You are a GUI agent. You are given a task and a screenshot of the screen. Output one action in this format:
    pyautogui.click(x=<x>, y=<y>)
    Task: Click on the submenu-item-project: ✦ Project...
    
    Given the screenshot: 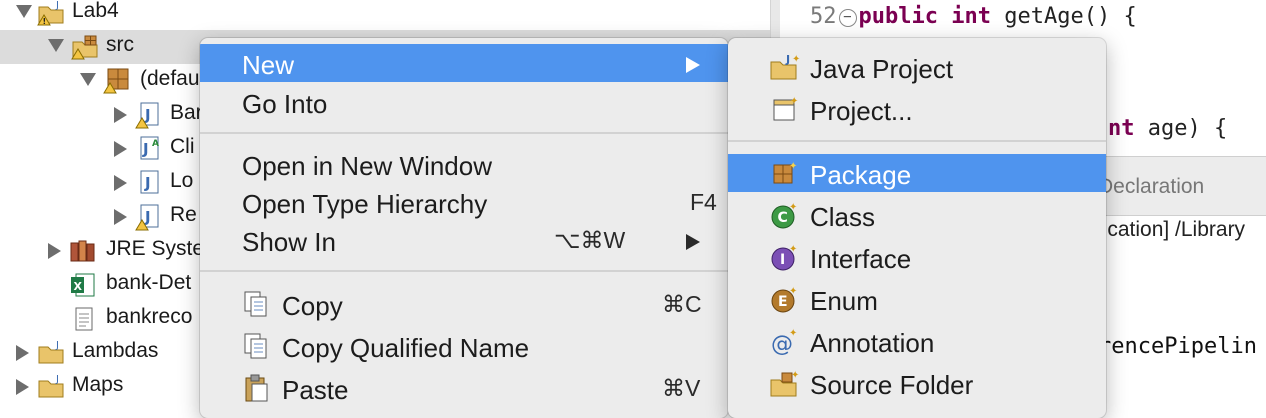 What is the action you would take?
    pyautogui.click(x=917, y=109)
    